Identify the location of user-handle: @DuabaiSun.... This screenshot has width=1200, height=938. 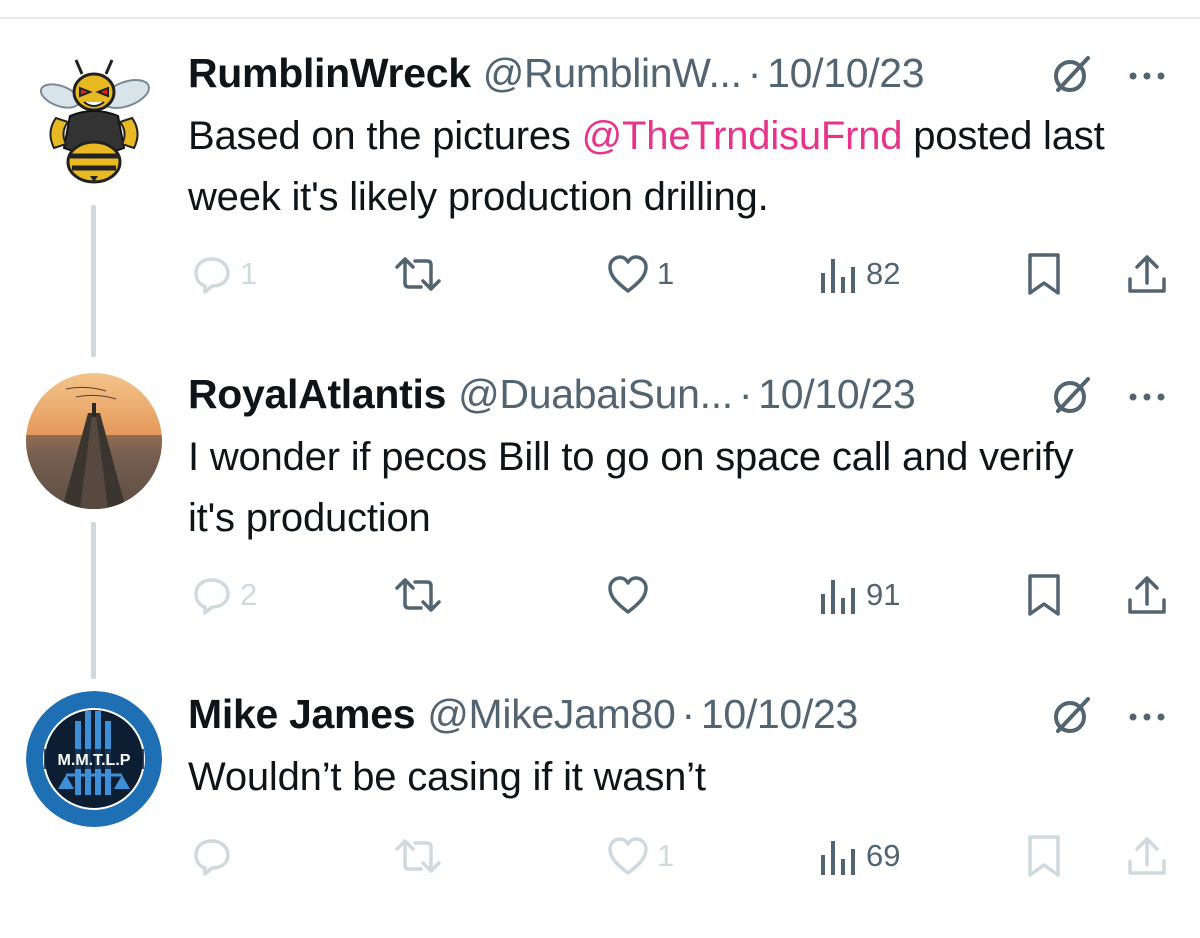
(595, 394).